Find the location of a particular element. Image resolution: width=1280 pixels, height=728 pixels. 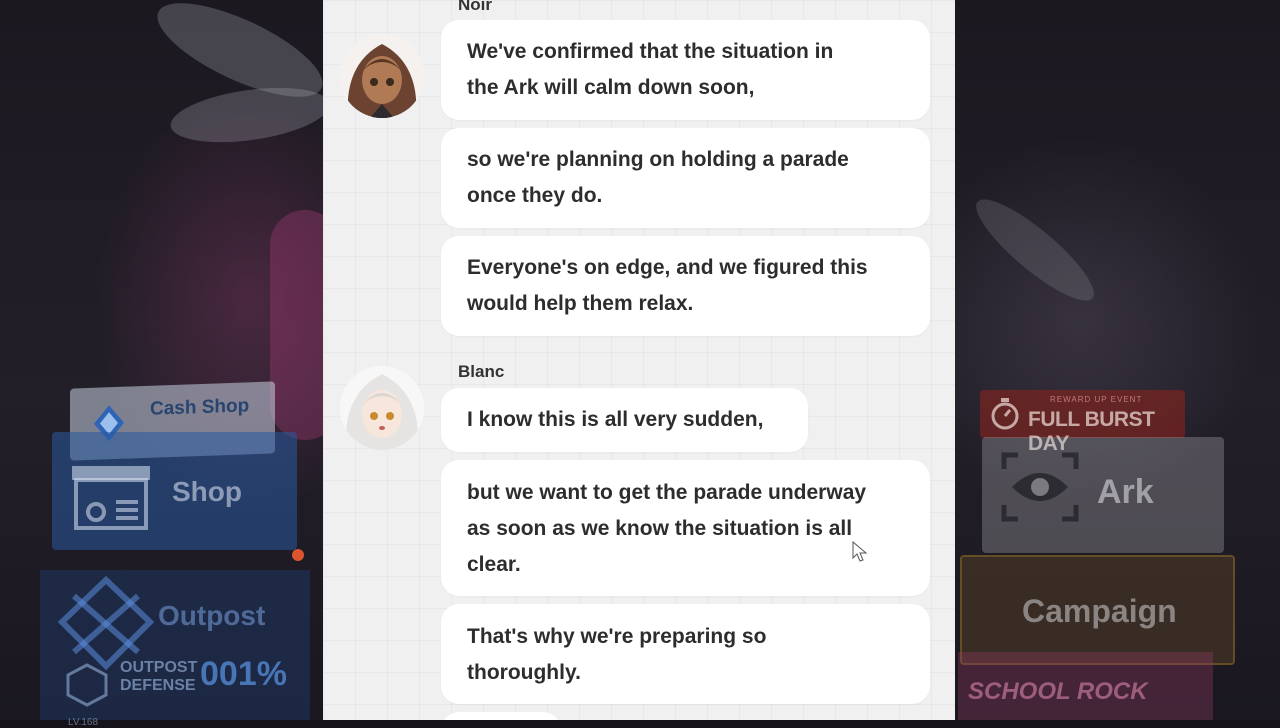

message-line: the Ark will calm down soon, is located at coordinates (611, 87).